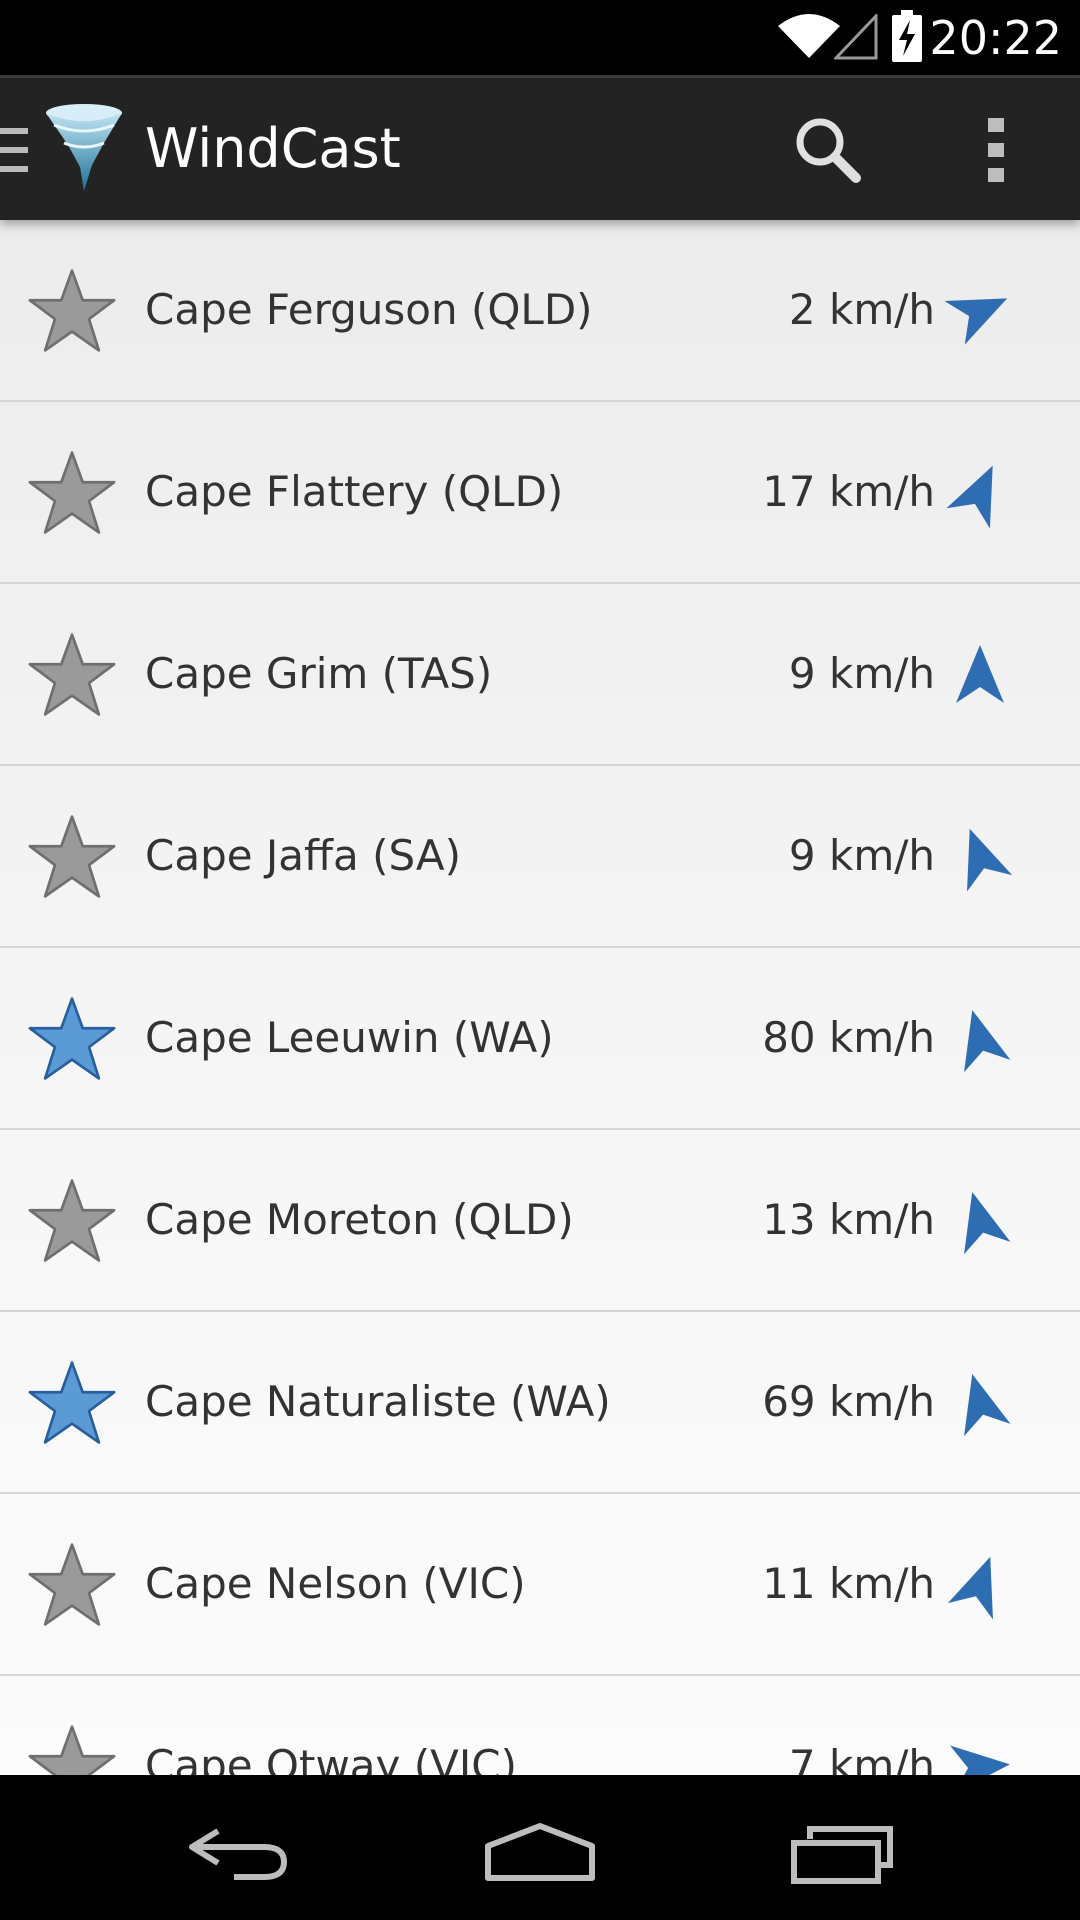 The image size is (1080, 1920). I want to click on cell-signal-icon, so click(856, 37).